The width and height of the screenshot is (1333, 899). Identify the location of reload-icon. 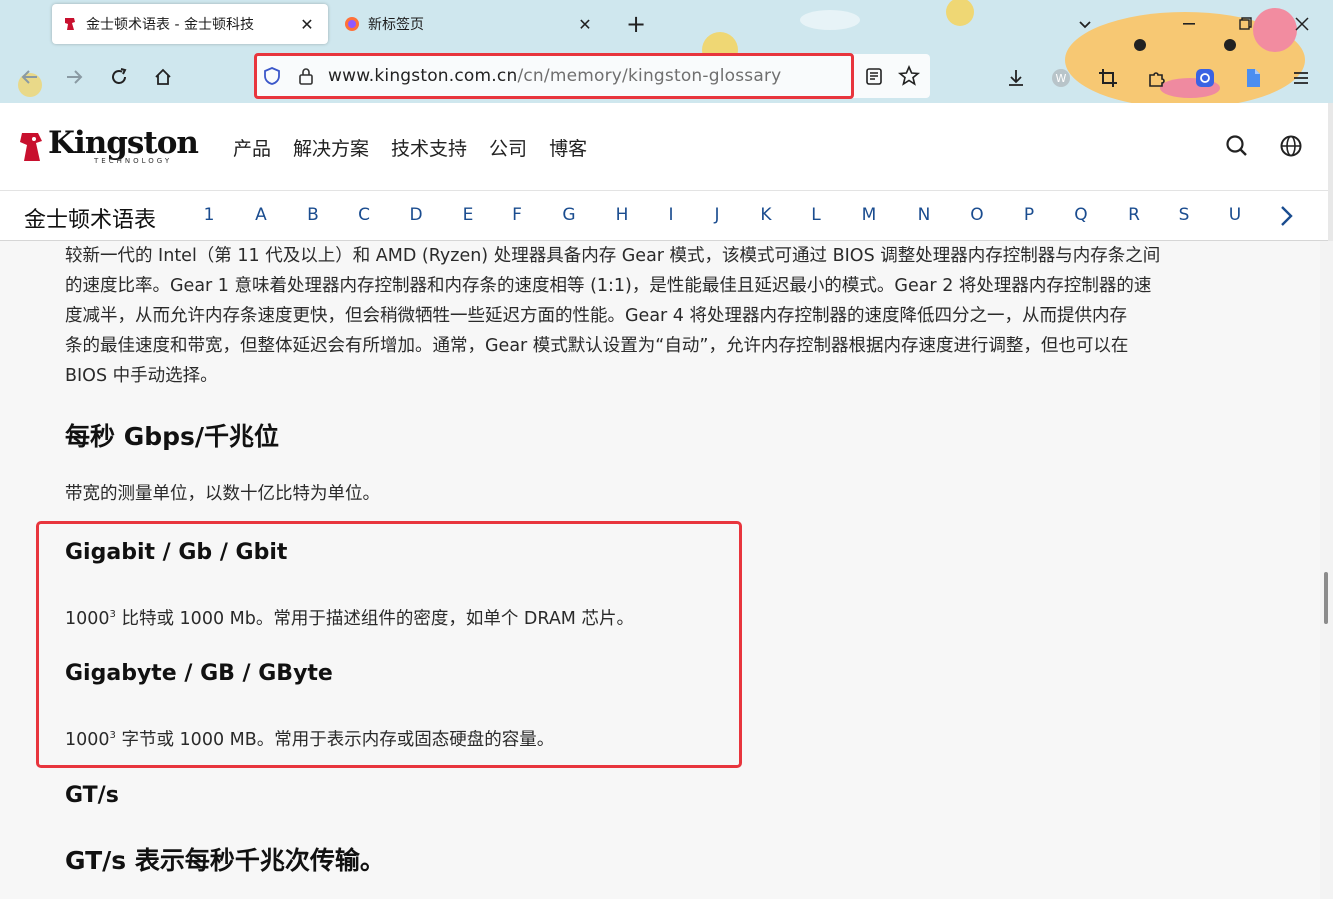
(119, 76).